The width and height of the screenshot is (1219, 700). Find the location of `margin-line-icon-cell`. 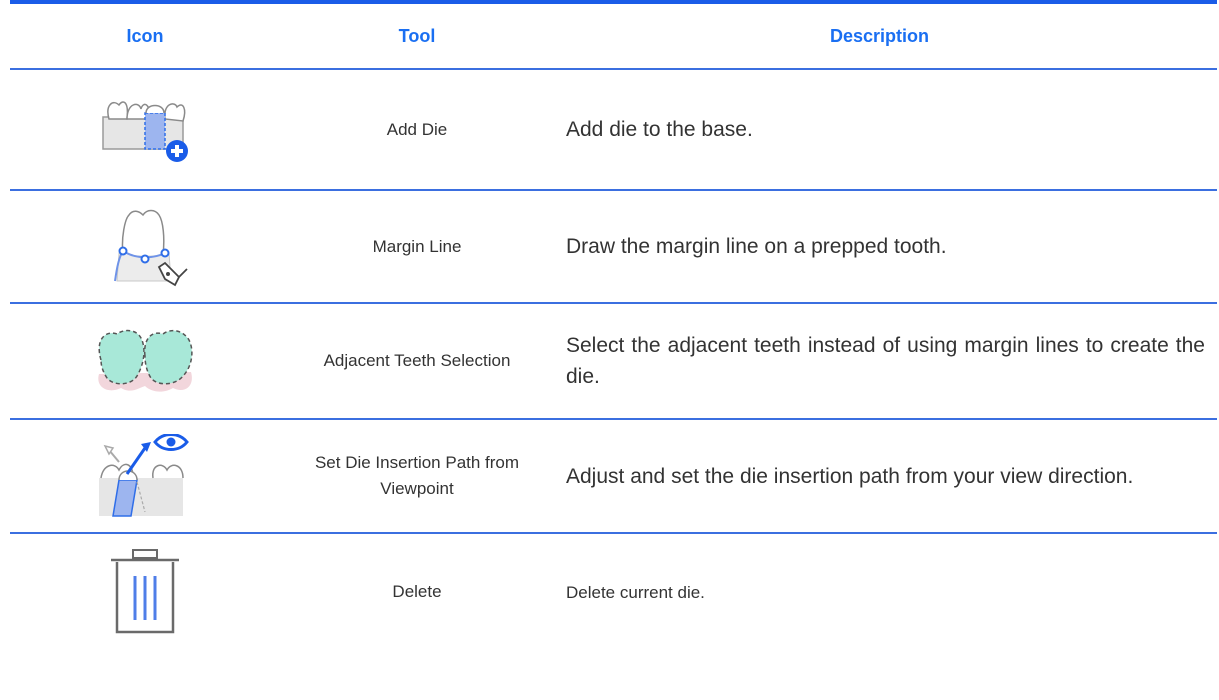

margin-line-icon-cell is located at coordinates (145, 247).